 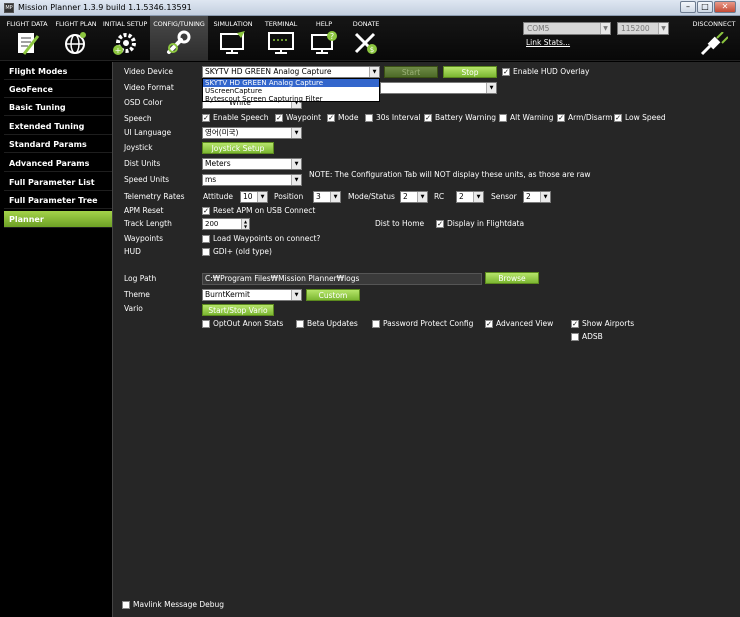 I want to click on battery-warning-checkbox: ✓ Battery Warning, so click(x=460, y=118).